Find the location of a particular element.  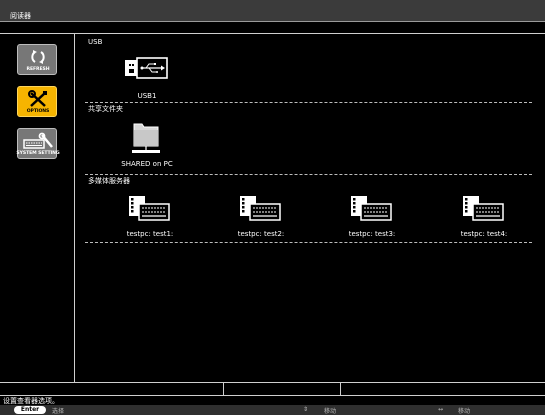

top-strip is located at coordinates (272, 28).